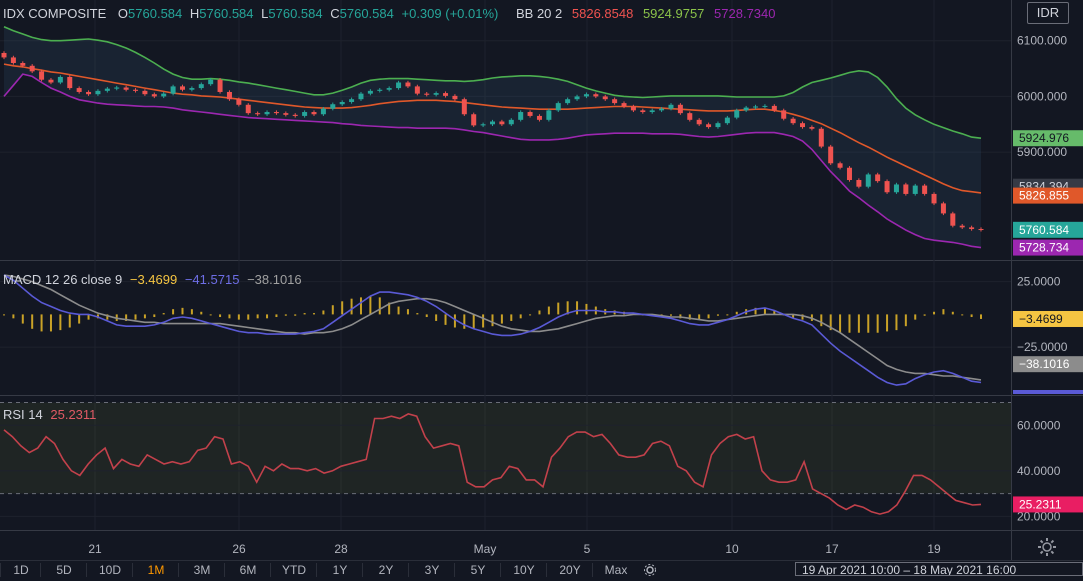 This screenshot has height=581, width=1083. What do you see at coordinates (23, 414) in the screenshot?
I see `rsi-label: RSI 14` at bounding box center [23, 414].